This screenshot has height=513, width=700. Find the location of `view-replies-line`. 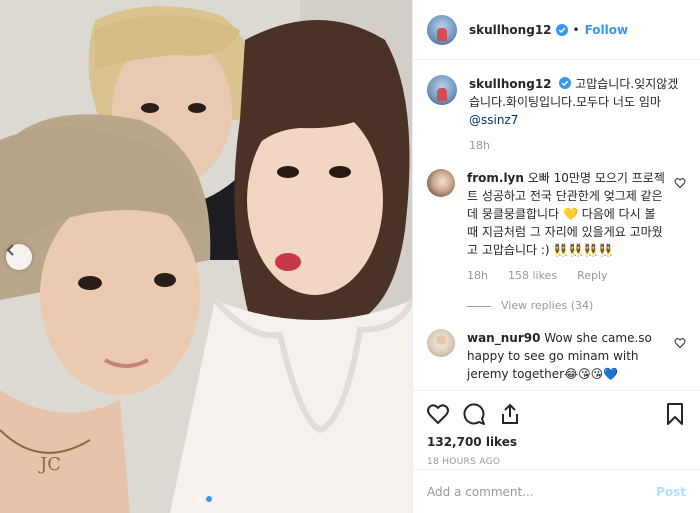

view-replies-line is located at coordinates (479, 306).